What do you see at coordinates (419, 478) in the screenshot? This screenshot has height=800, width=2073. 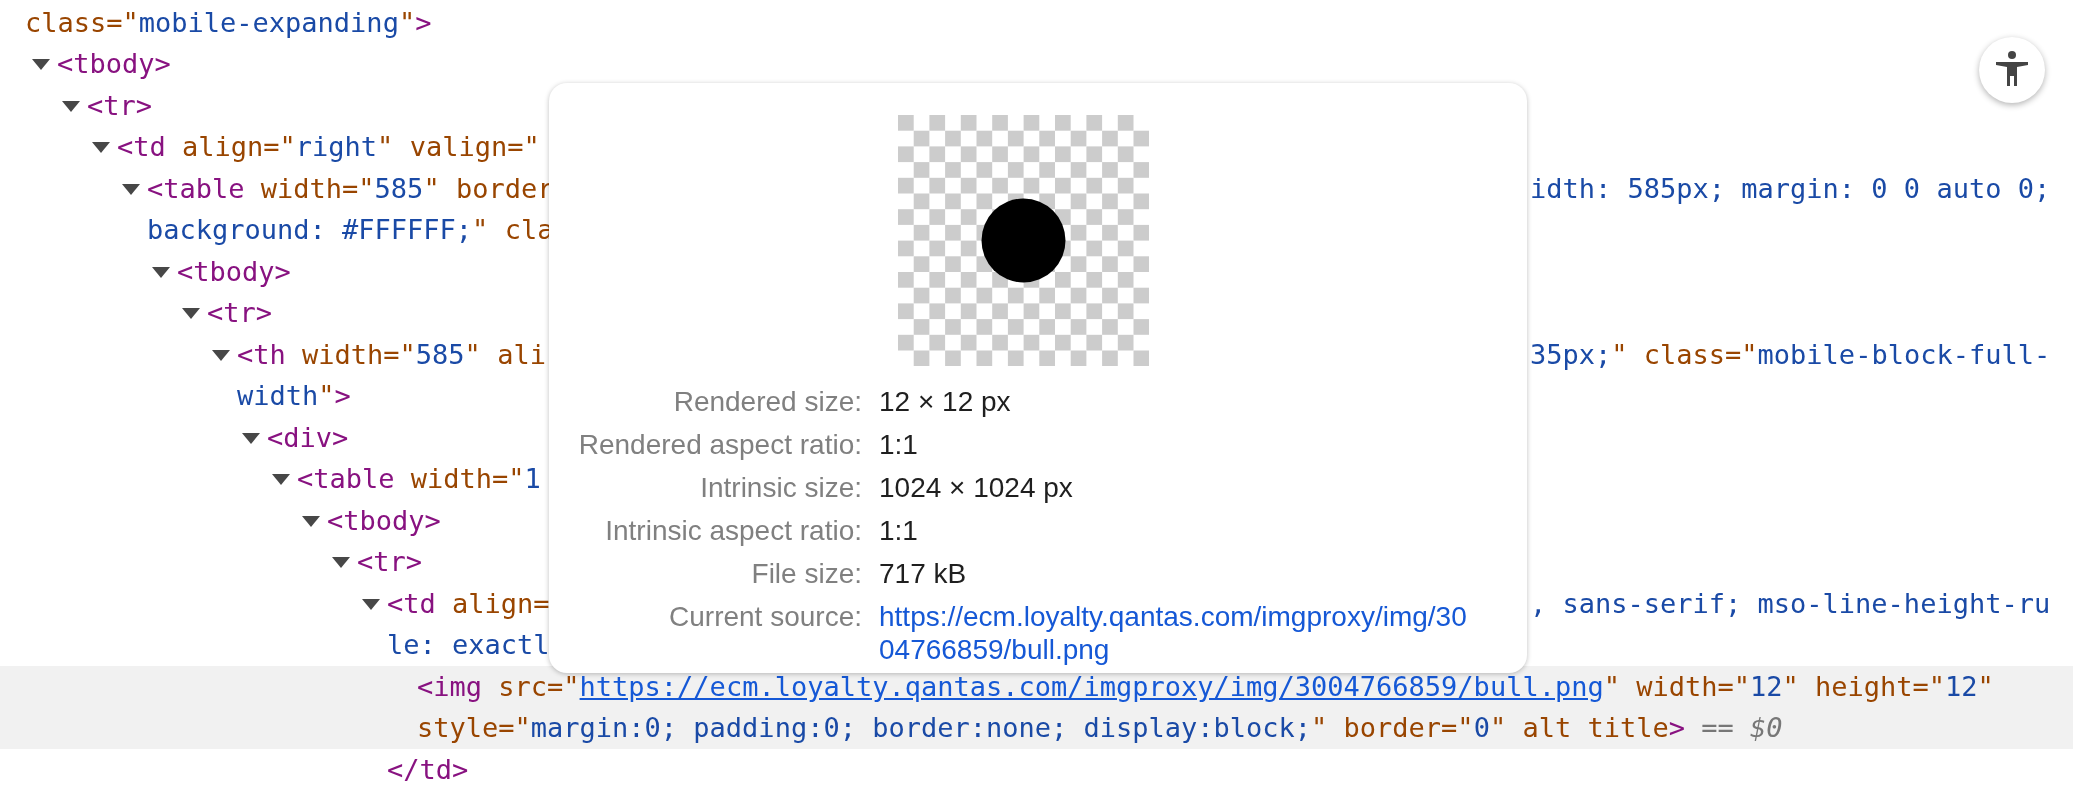 I see `code-line: <table width="1` at bounding box center [419, 478].